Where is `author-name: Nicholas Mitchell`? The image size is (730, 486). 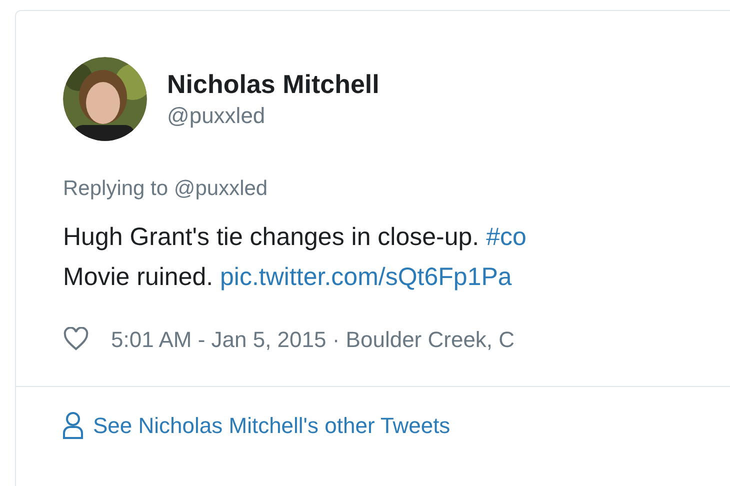
author-name: Nicholas Mitchell is located at coordinates (273, 84).